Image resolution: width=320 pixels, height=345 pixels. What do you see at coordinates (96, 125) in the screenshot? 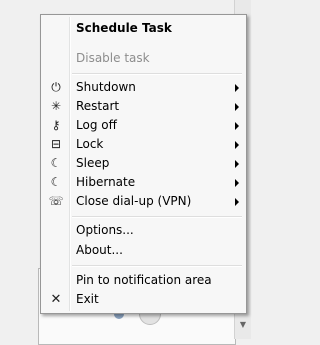
I see `log-off-label: Log off` at bounding box center [96, 125].